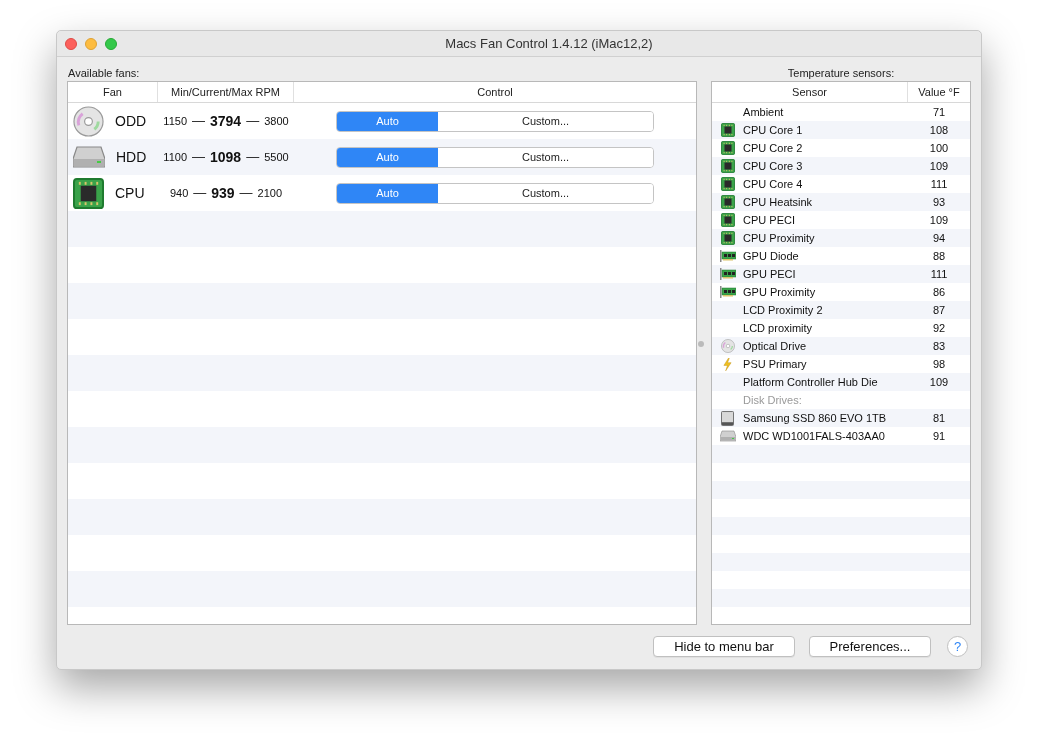  I want to click on rpm-current: 939, so click(223, 193).